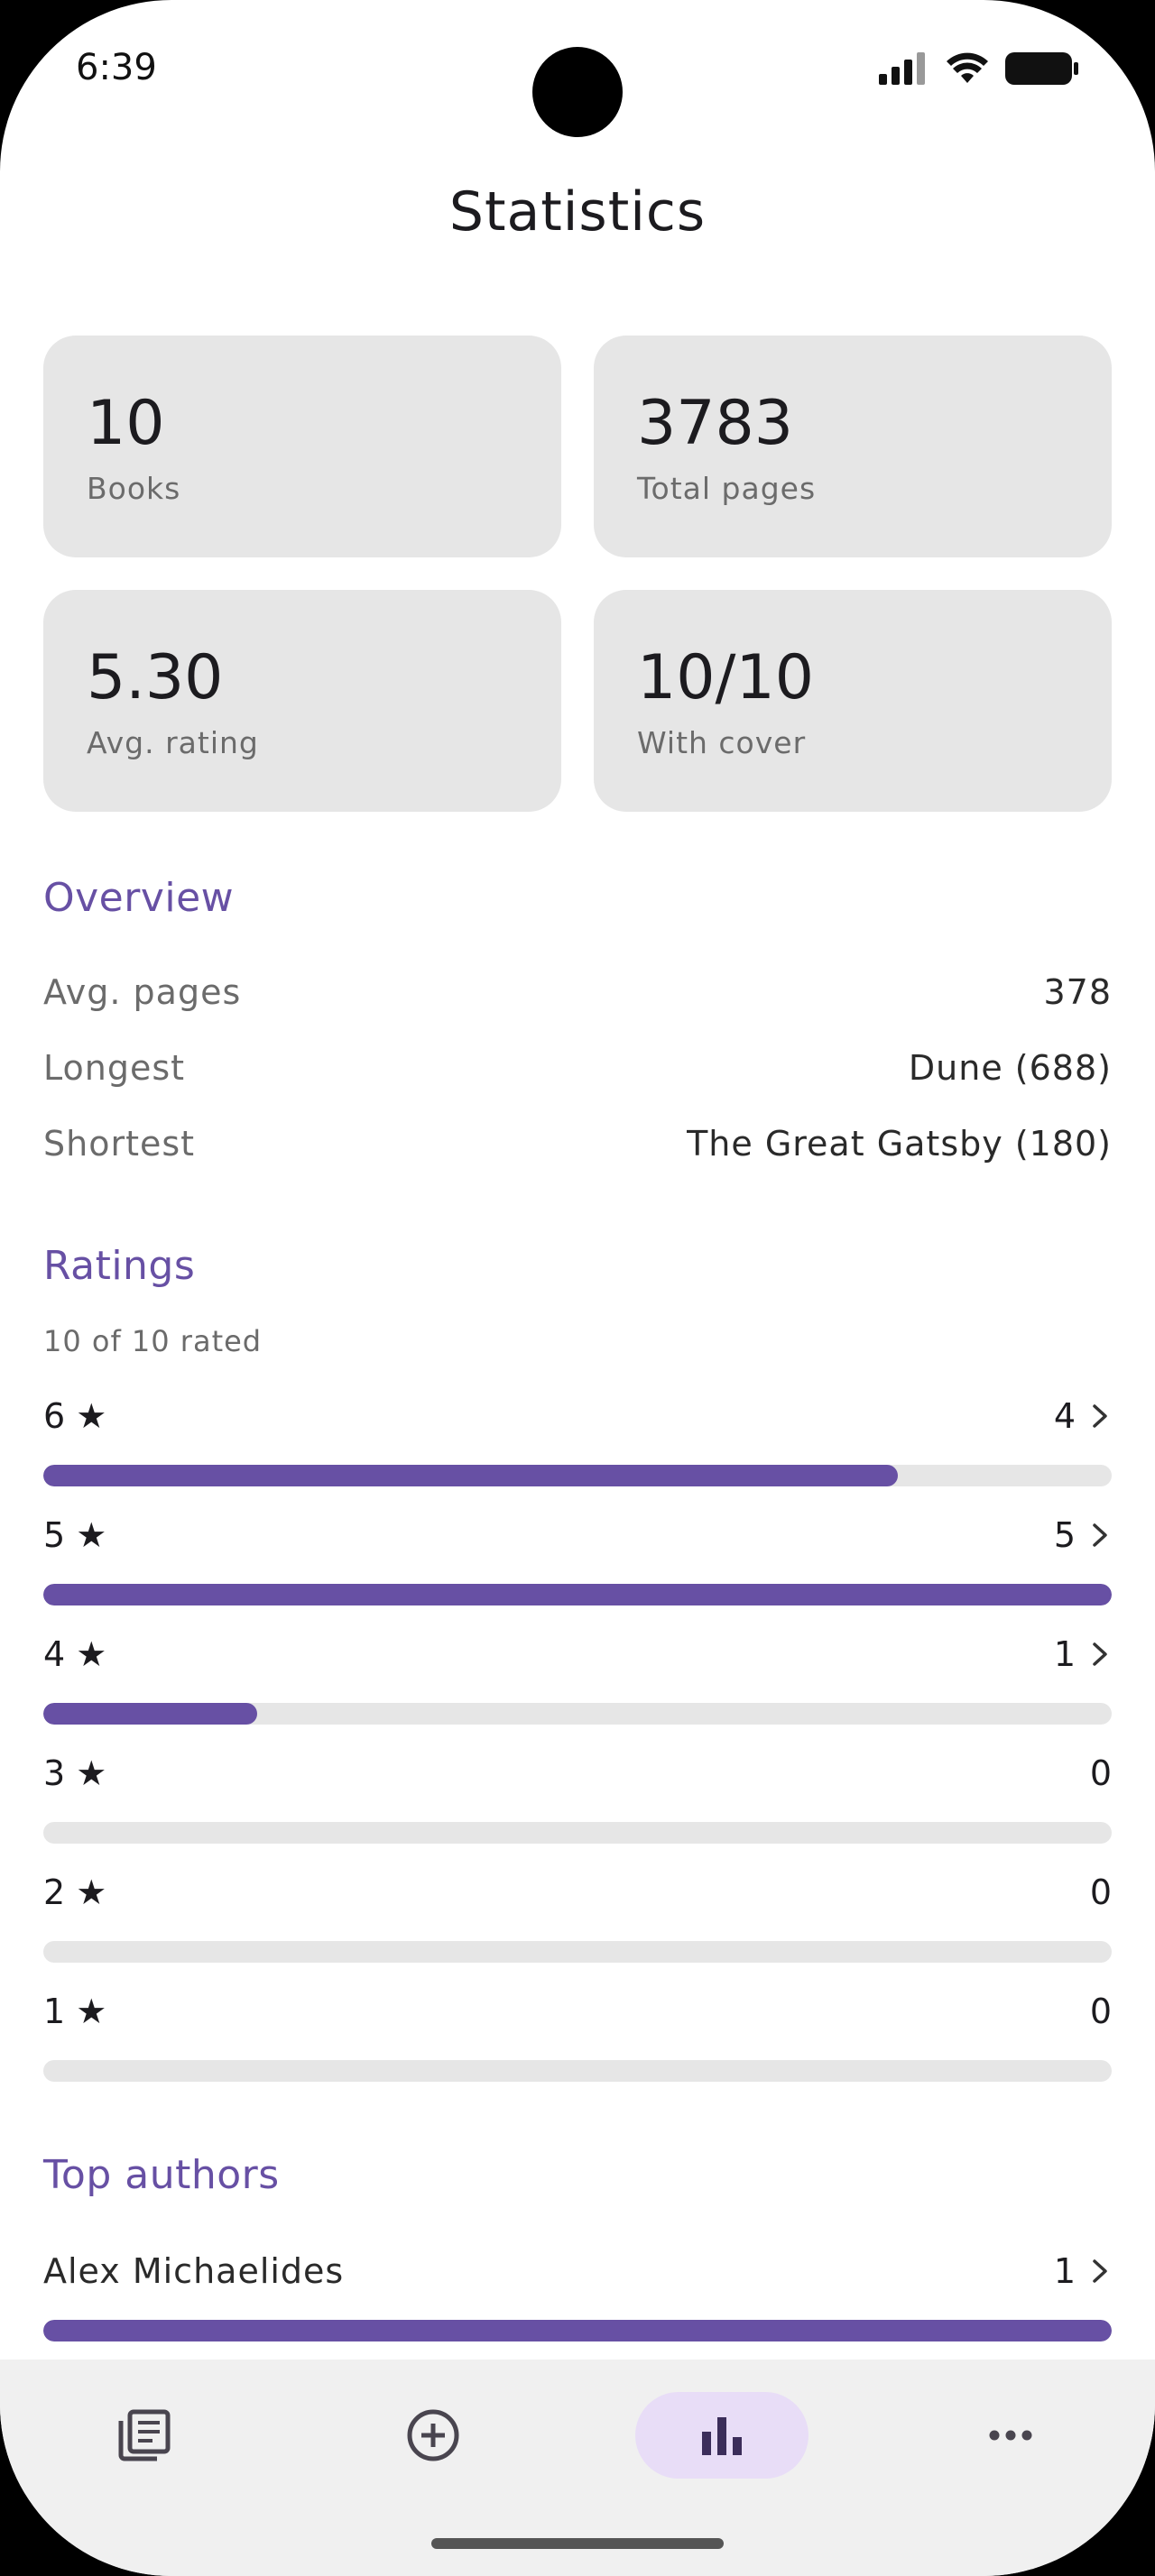 This screenshot has height=2576, width=1155. I want to click on more-horizontal-icon, so click(1011, 2436).